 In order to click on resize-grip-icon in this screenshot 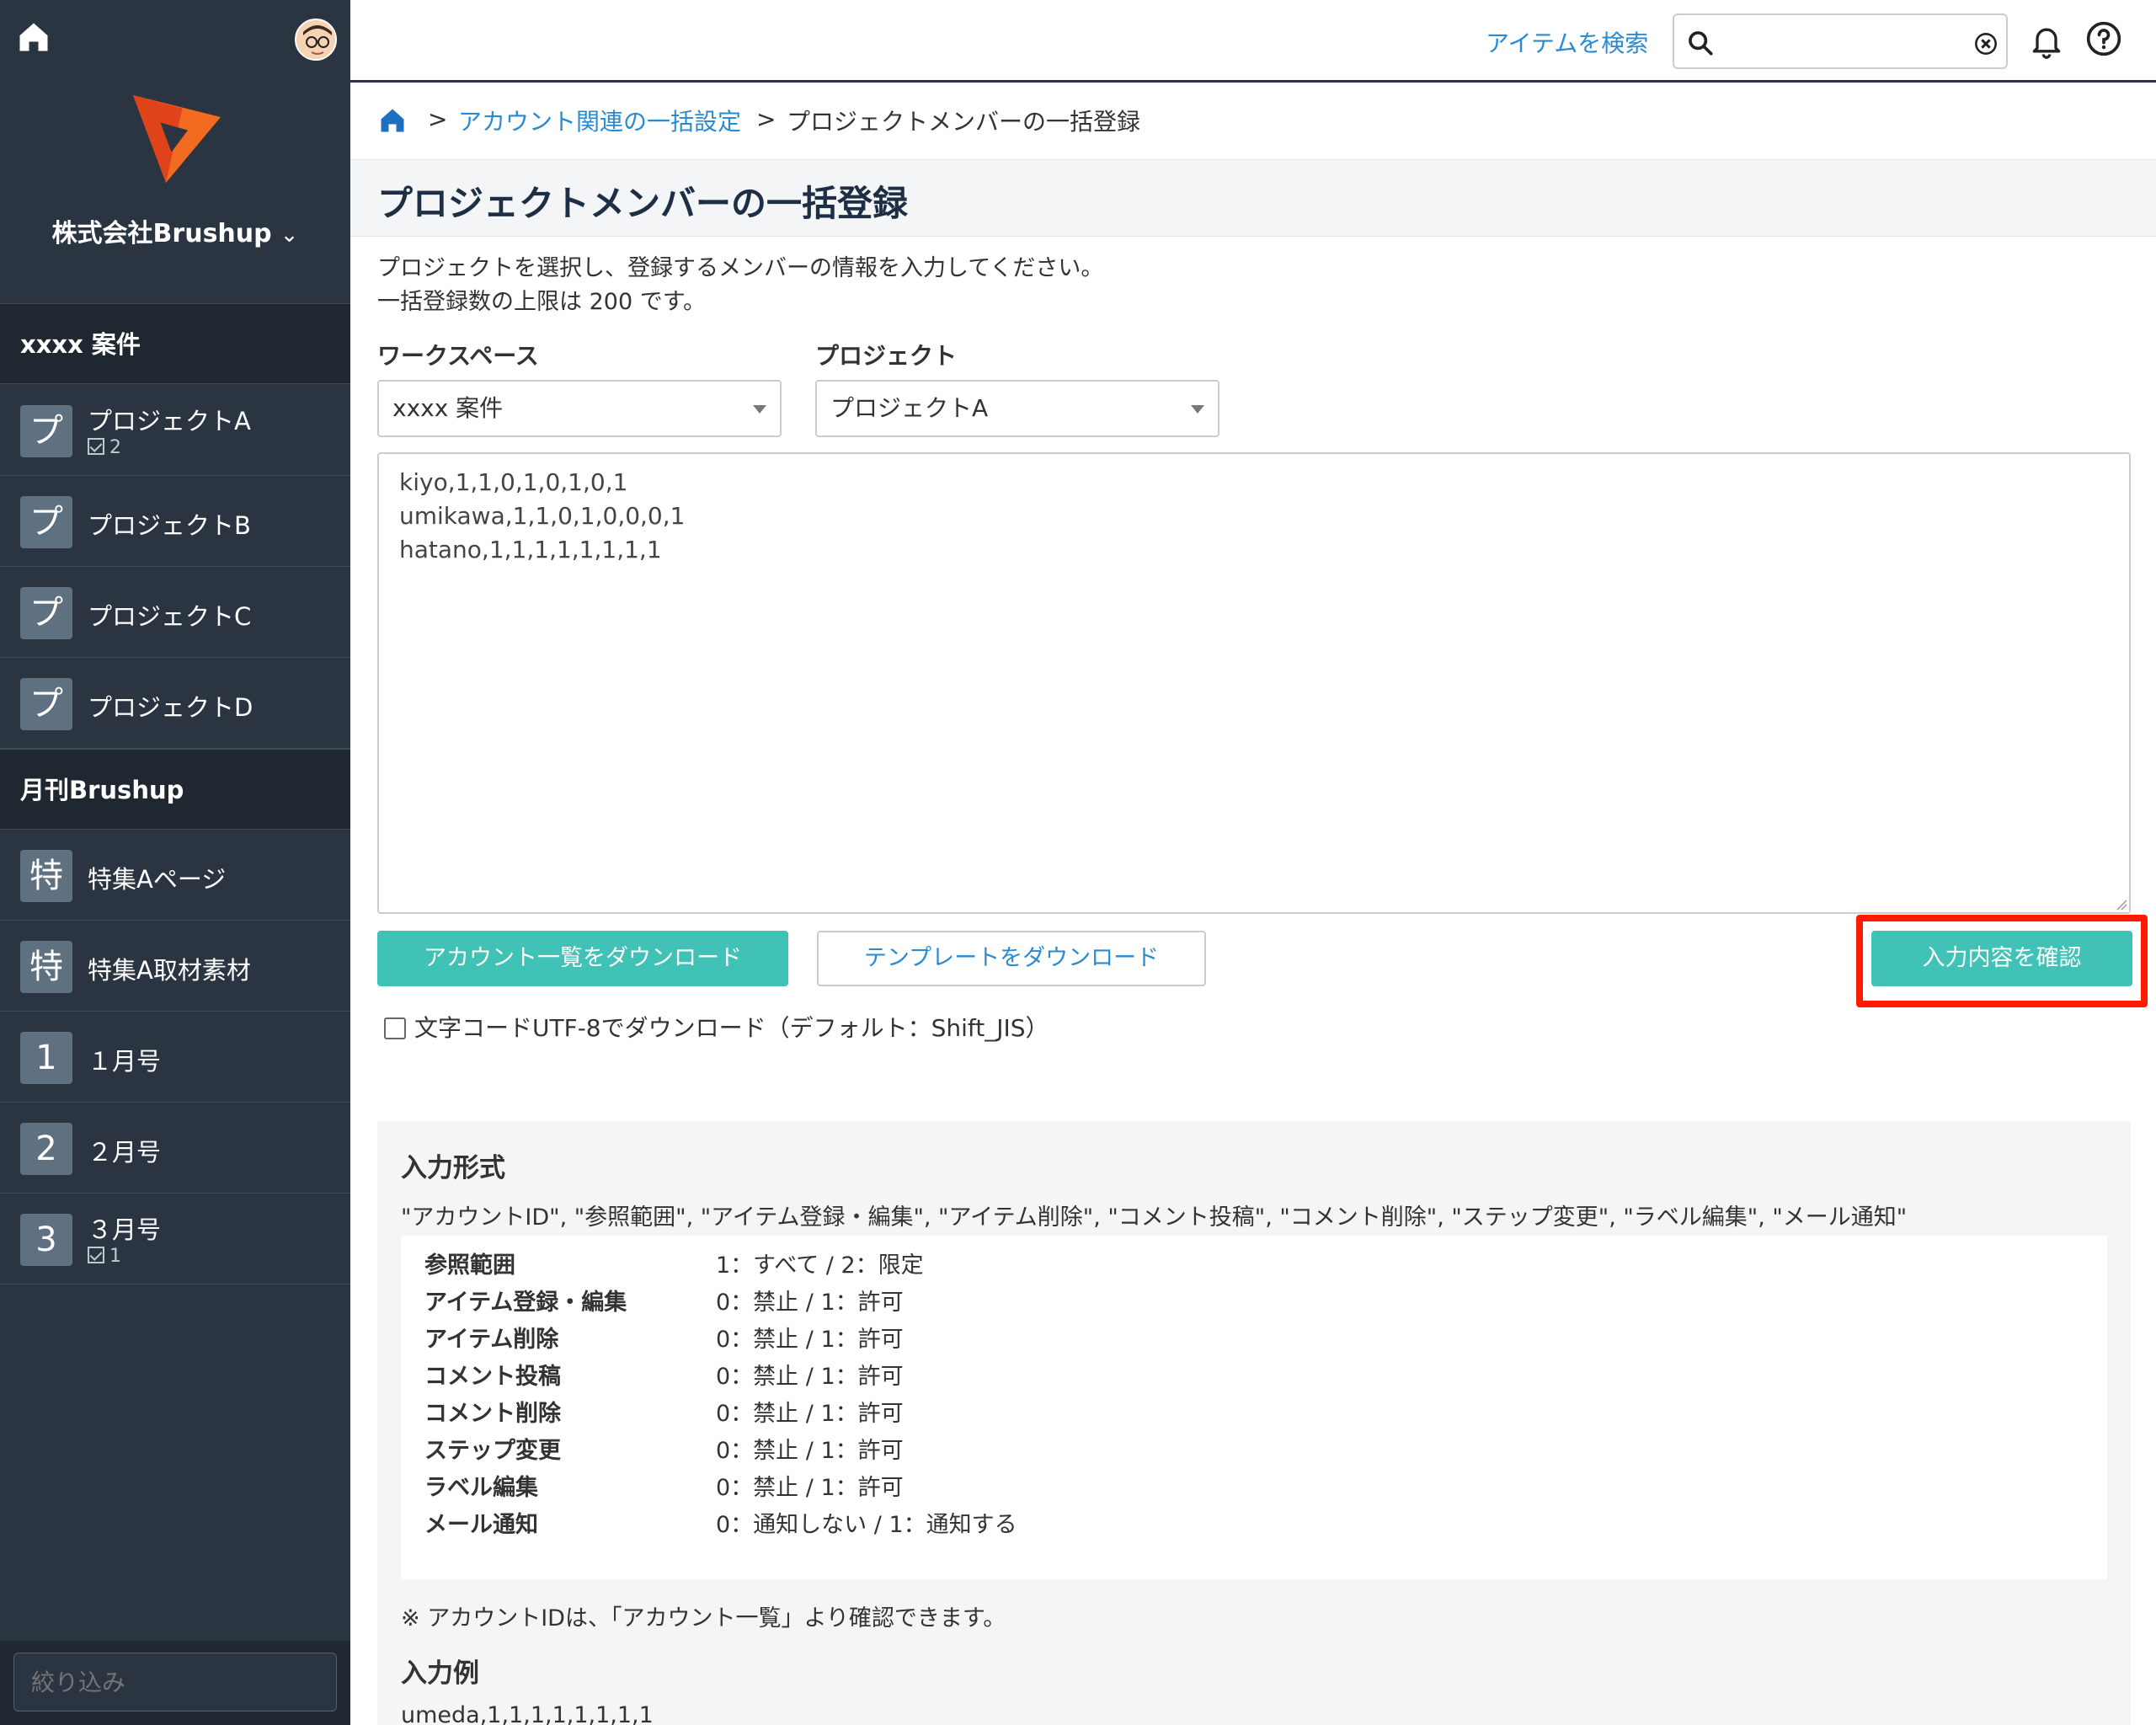, I will do `click(2120, 904)`.